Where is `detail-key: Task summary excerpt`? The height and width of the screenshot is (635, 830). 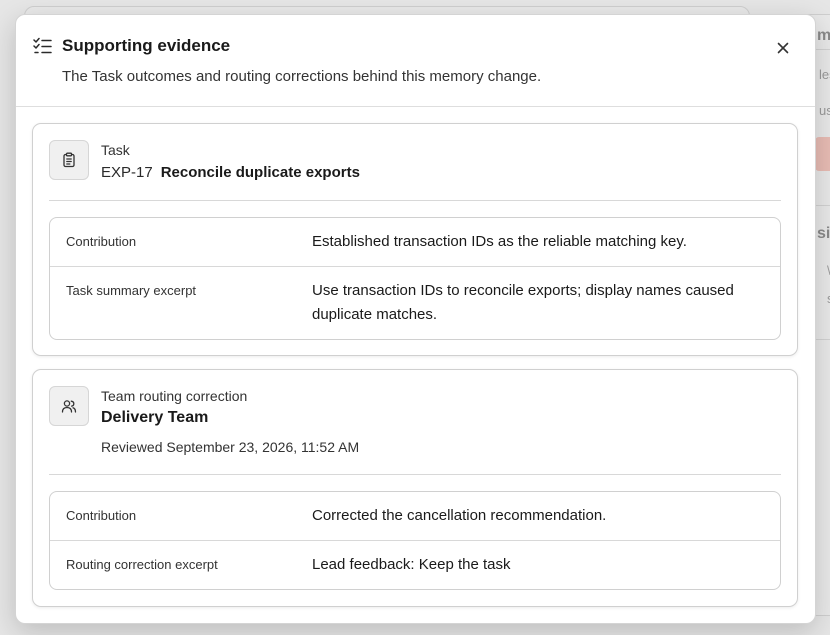
detail-key: Task summary excerpt is located at coordinates (131, 290).